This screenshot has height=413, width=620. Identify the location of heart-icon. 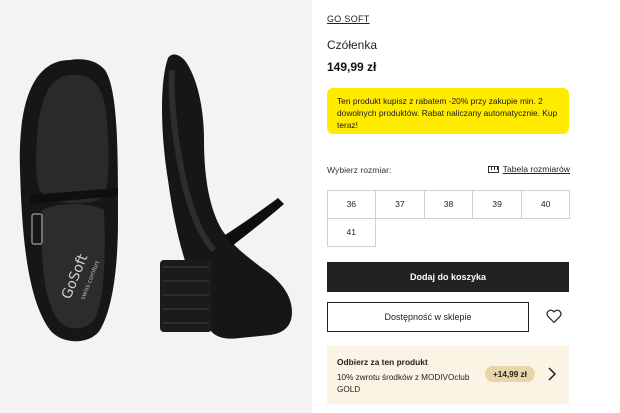
(554, 316).